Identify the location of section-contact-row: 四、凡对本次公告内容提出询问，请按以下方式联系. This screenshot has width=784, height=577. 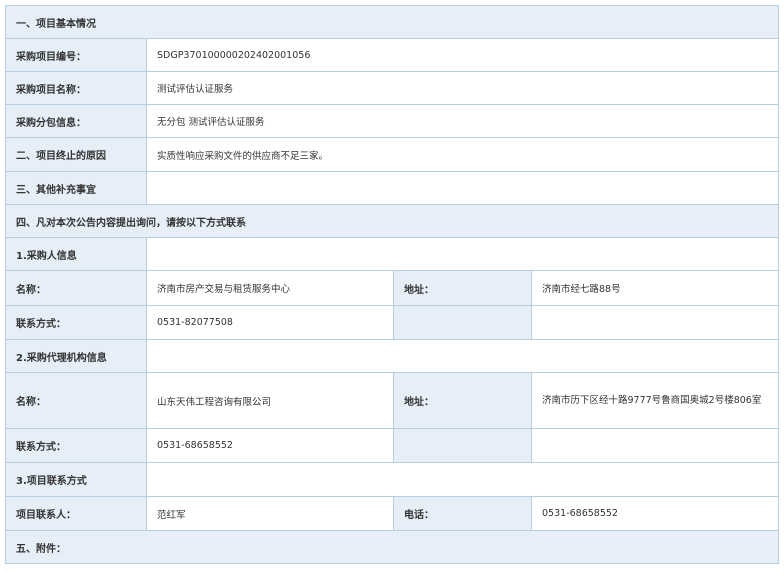
(392, 221).